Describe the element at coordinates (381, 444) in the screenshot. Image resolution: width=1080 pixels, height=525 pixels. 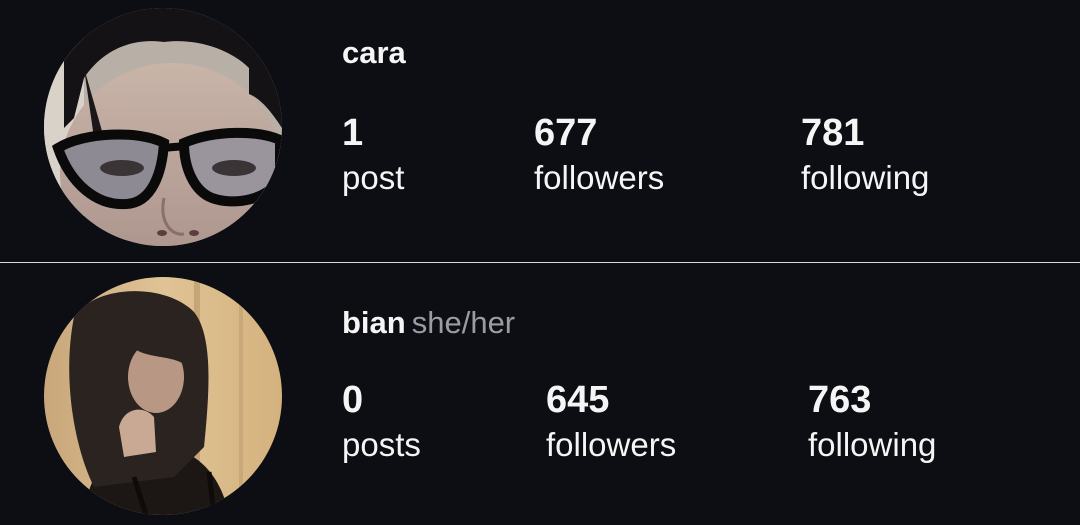
I see `posts-label: posts` at that location.